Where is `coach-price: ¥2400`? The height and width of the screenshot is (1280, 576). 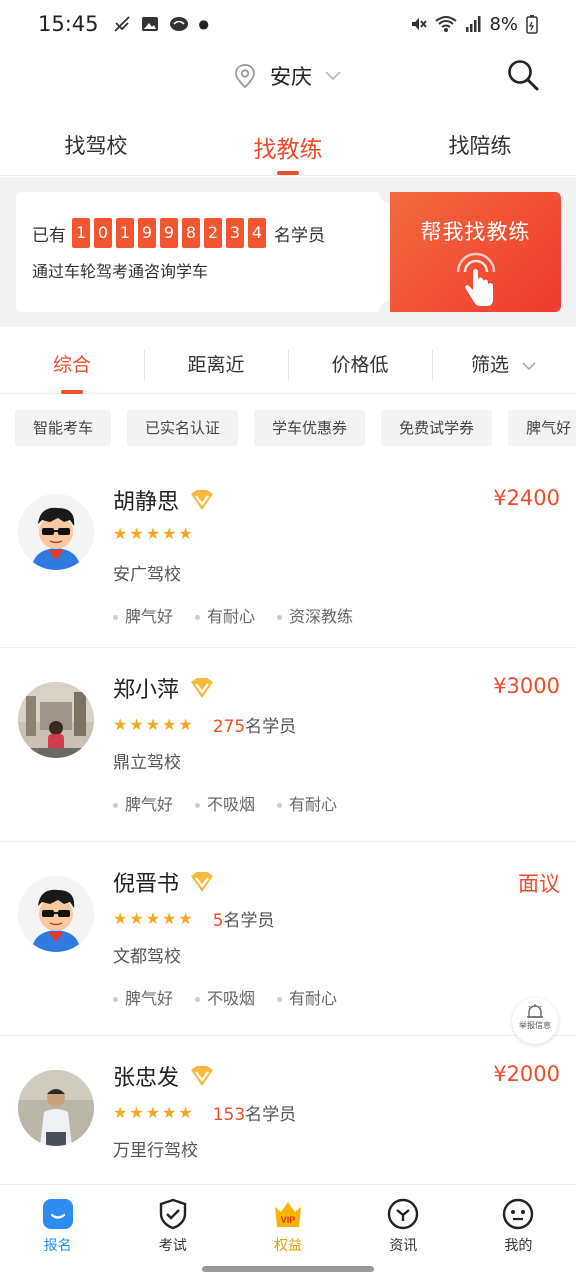 coach-price: ¥2400 is located at coordinates (526, 498).